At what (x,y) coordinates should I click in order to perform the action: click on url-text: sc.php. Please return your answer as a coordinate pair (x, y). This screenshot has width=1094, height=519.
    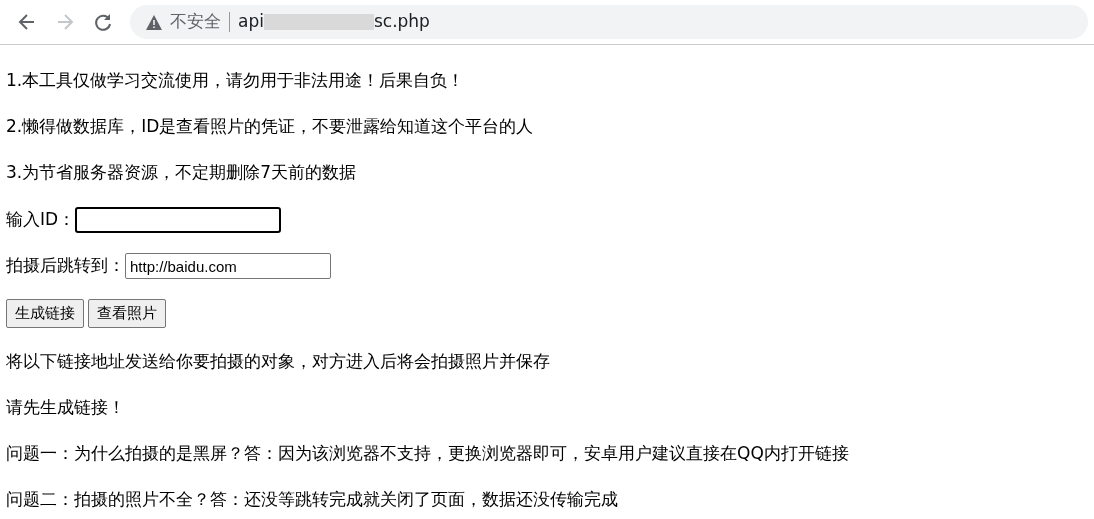
    Looking at the image, I should click on (401, 22).